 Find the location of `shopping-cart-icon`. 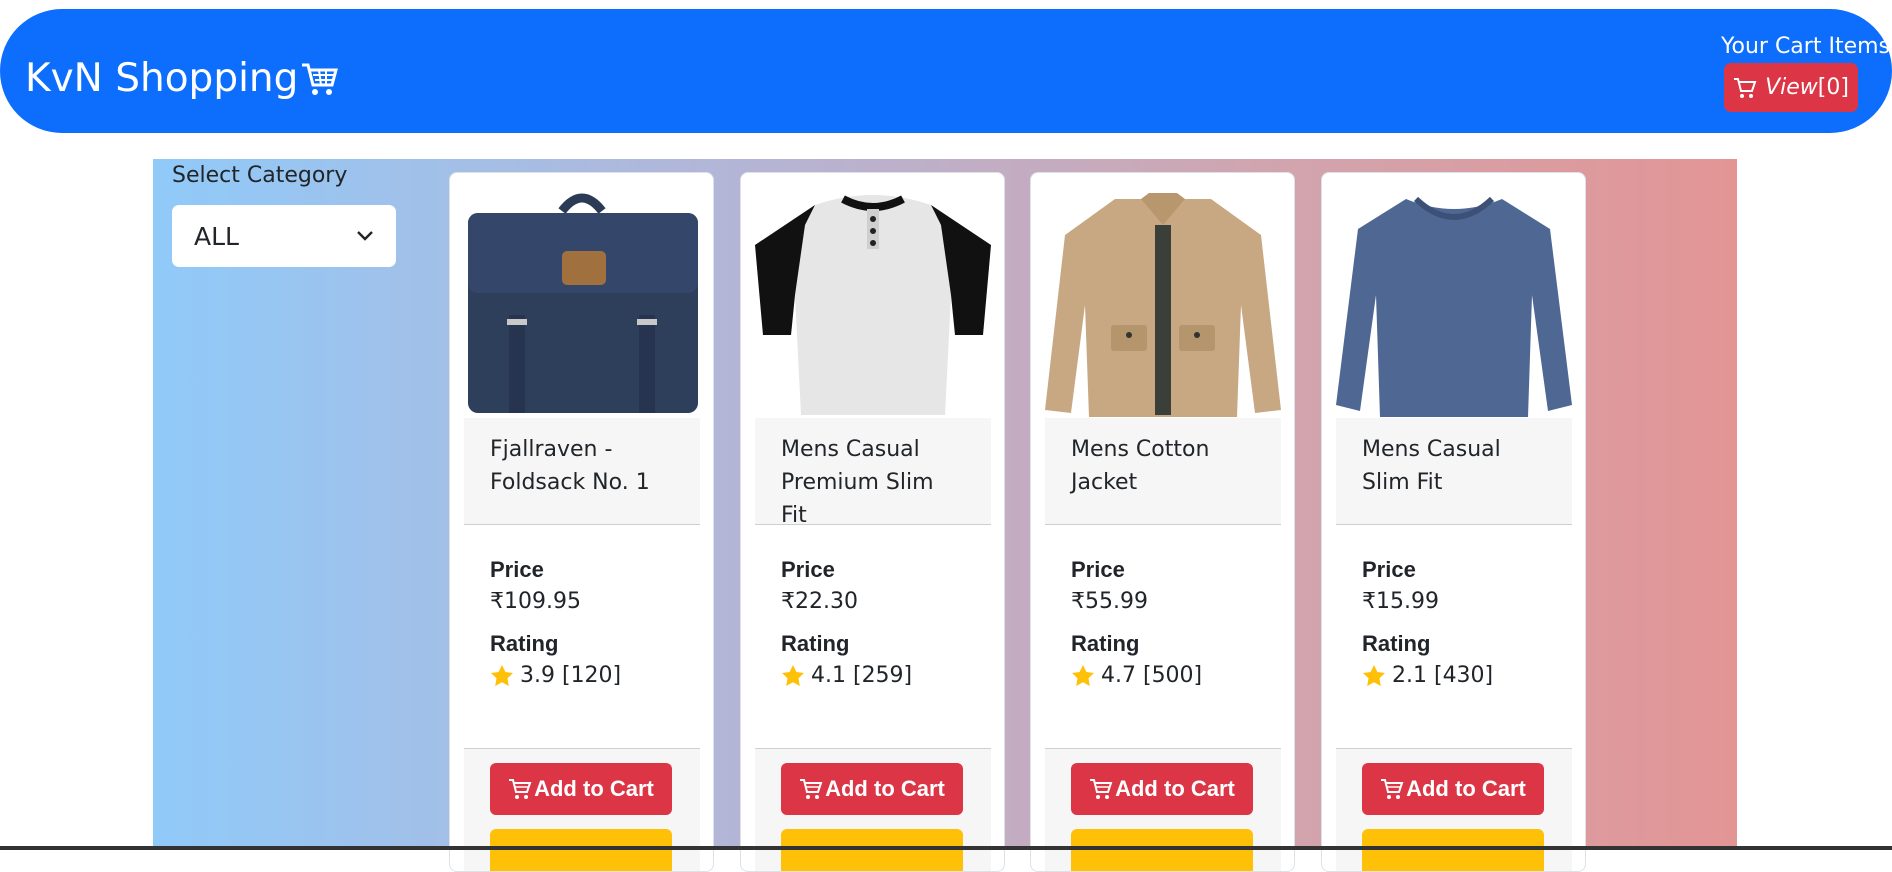

shopping-cart-icon is located at coordinates (320, 79).